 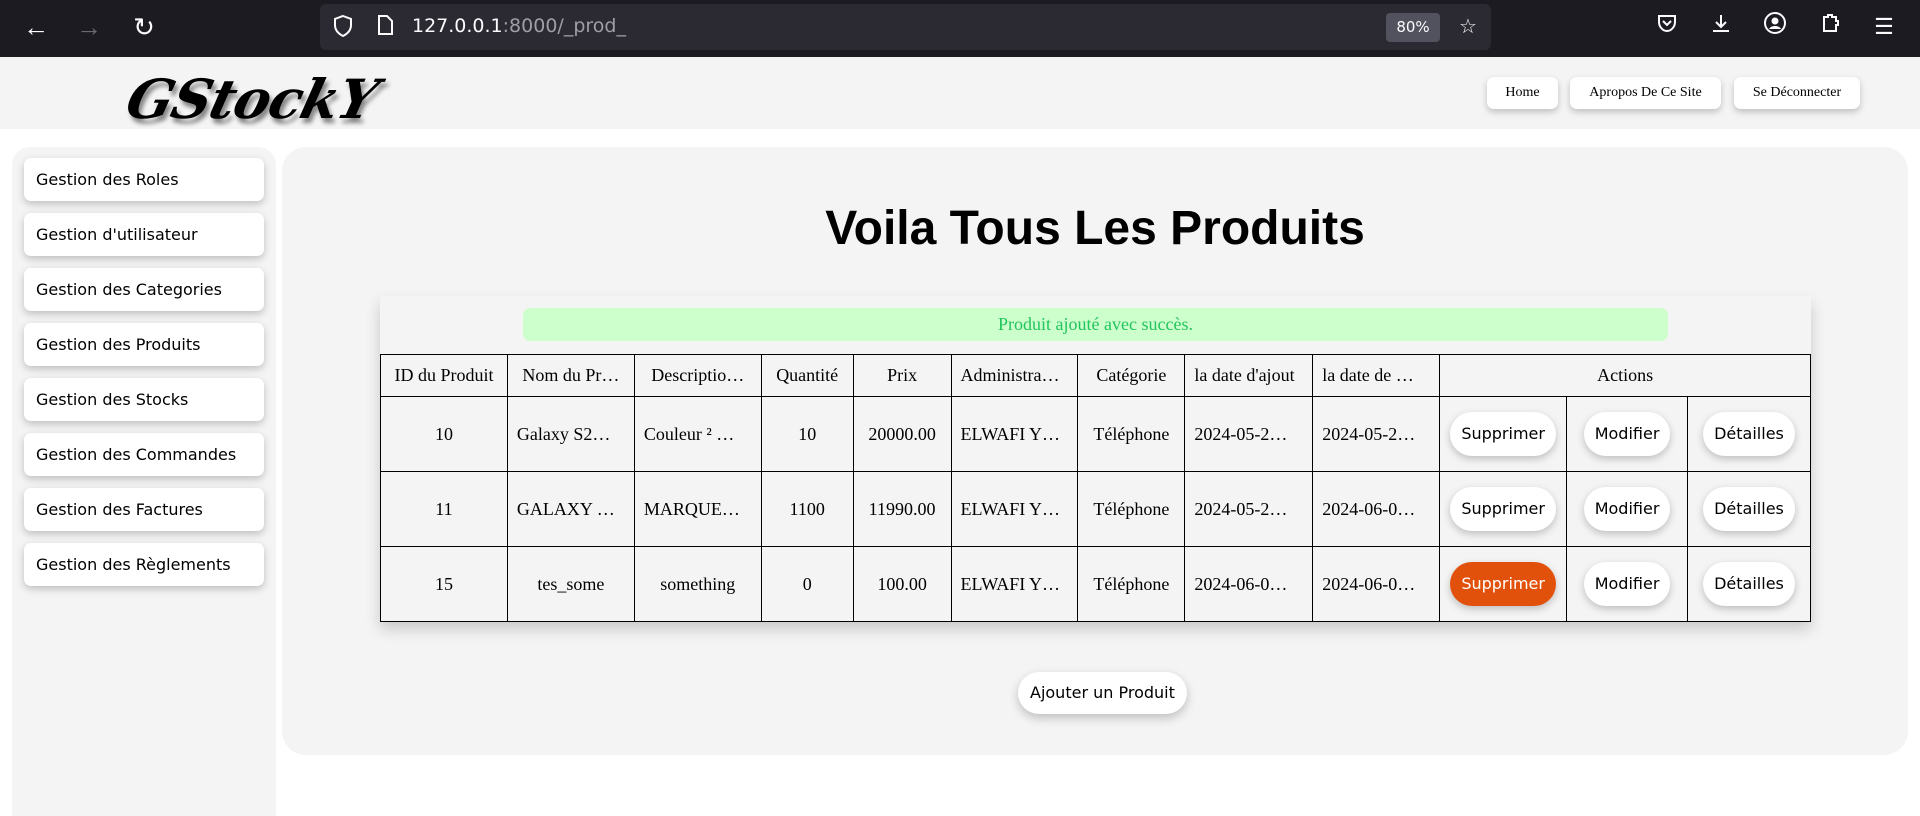 I want to click on sidebar-item-payments: Gestion des Règlements, so click(x=144, y=564).